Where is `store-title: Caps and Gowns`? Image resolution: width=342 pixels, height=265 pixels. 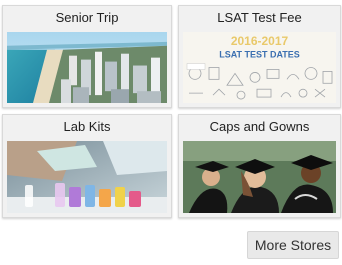 store-title: Caps and Gowns is located at coordinates (259, 126).